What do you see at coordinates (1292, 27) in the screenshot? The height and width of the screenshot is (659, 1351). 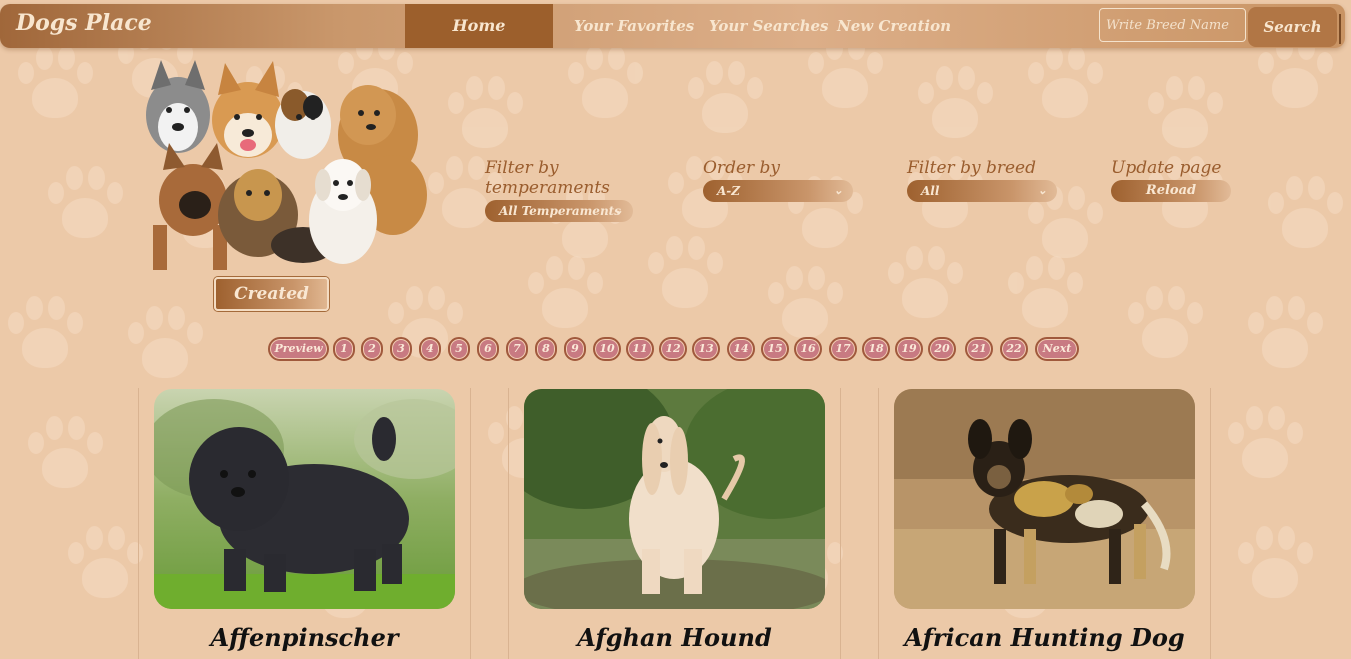 I see `search-button: Search` at bounding box center [1292, 27].